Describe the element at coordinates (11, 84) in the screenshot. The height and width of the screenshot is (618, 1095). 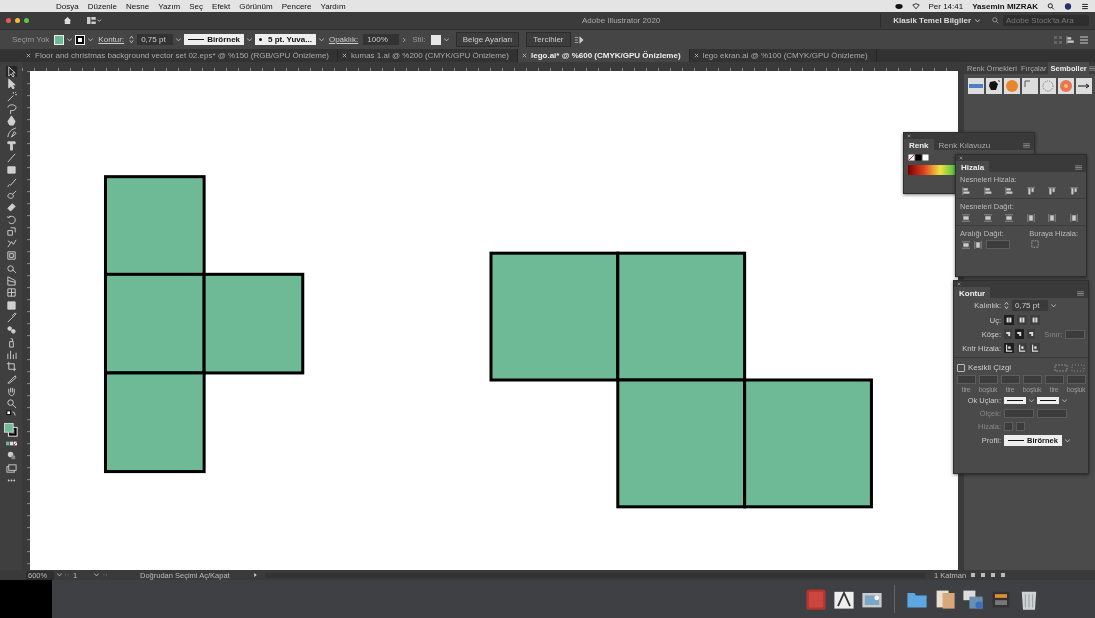
I see `solid-arrow-icon` at that location.